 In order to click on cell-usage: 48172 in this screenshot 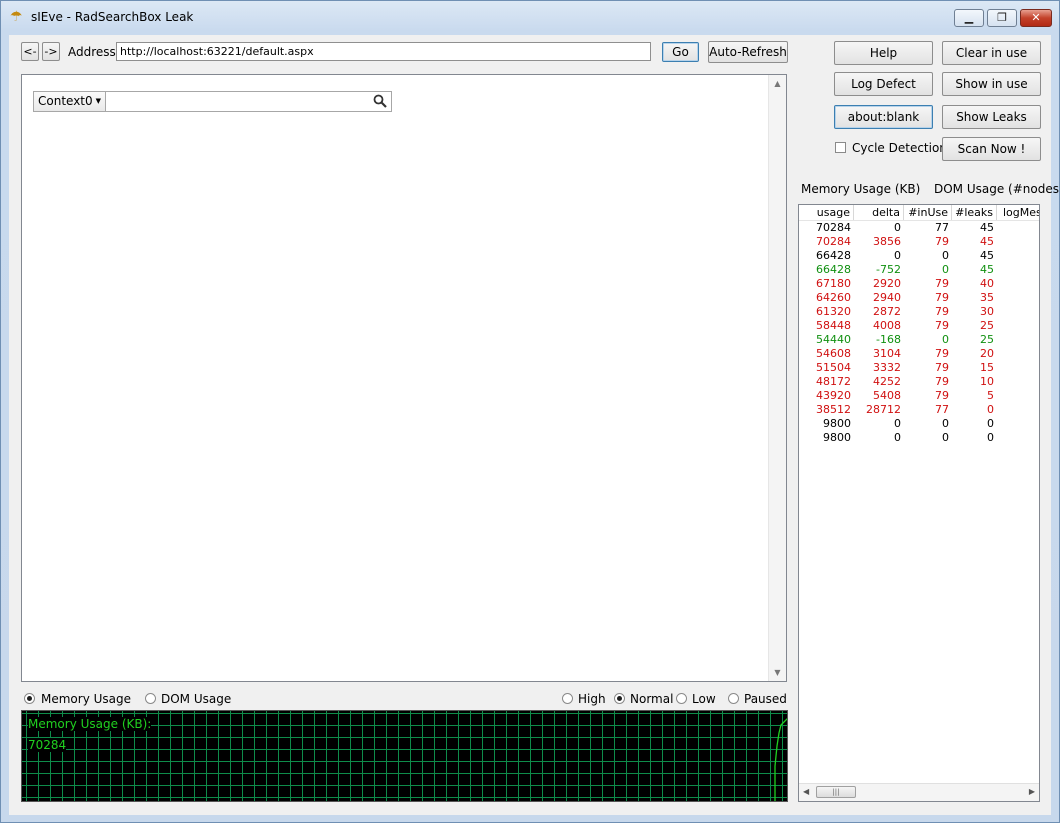, I will do `click(833, 381)`.